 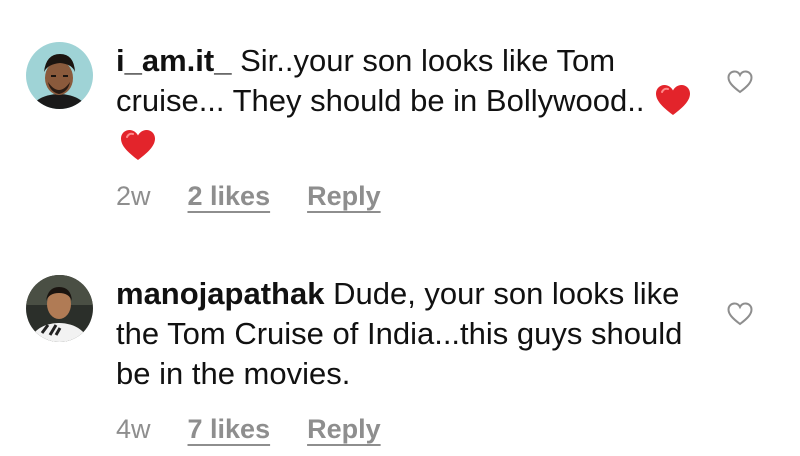 I want to click on user-avatar-image, so click(x=59, y=308).